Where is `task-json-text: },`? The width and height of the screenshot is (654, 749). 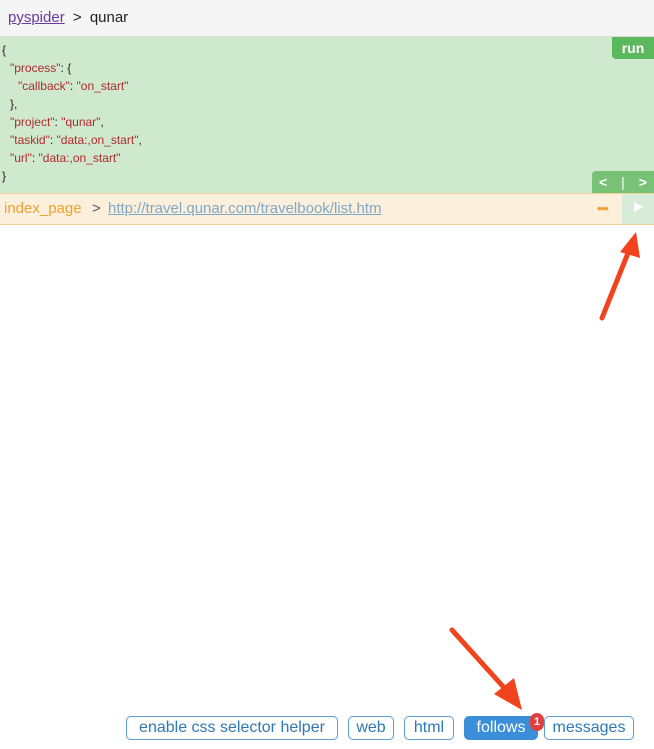 task-json-text: }, is located at coordinates (14, 104).